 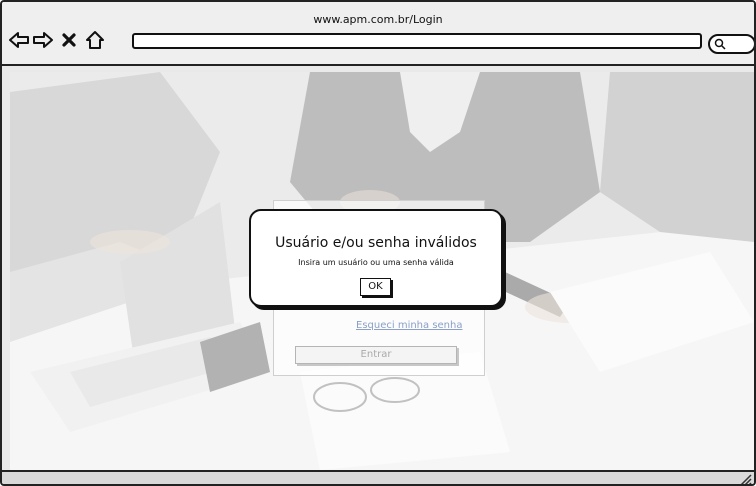 I want to click on home-icon, so click(x=95, y=40).